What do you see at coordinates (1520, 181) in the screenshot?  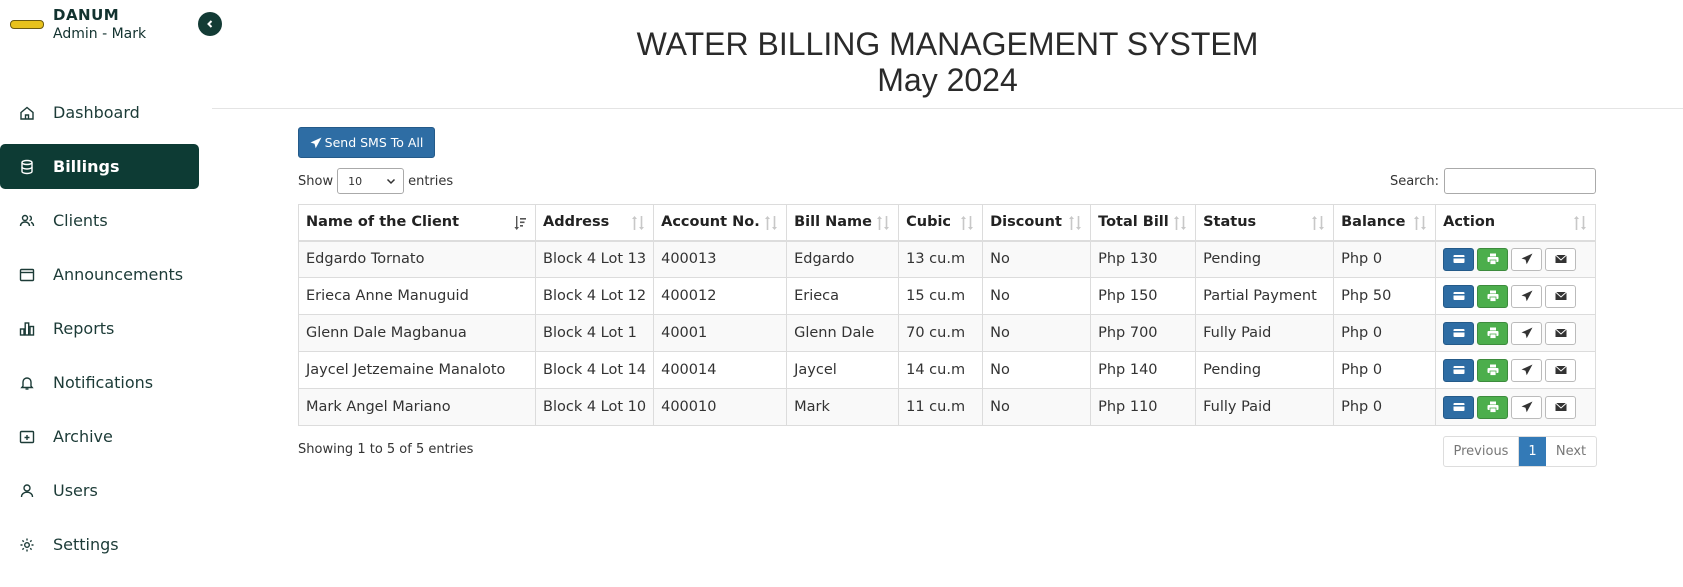 I see `search-input` at bounding box center [1520, 181].